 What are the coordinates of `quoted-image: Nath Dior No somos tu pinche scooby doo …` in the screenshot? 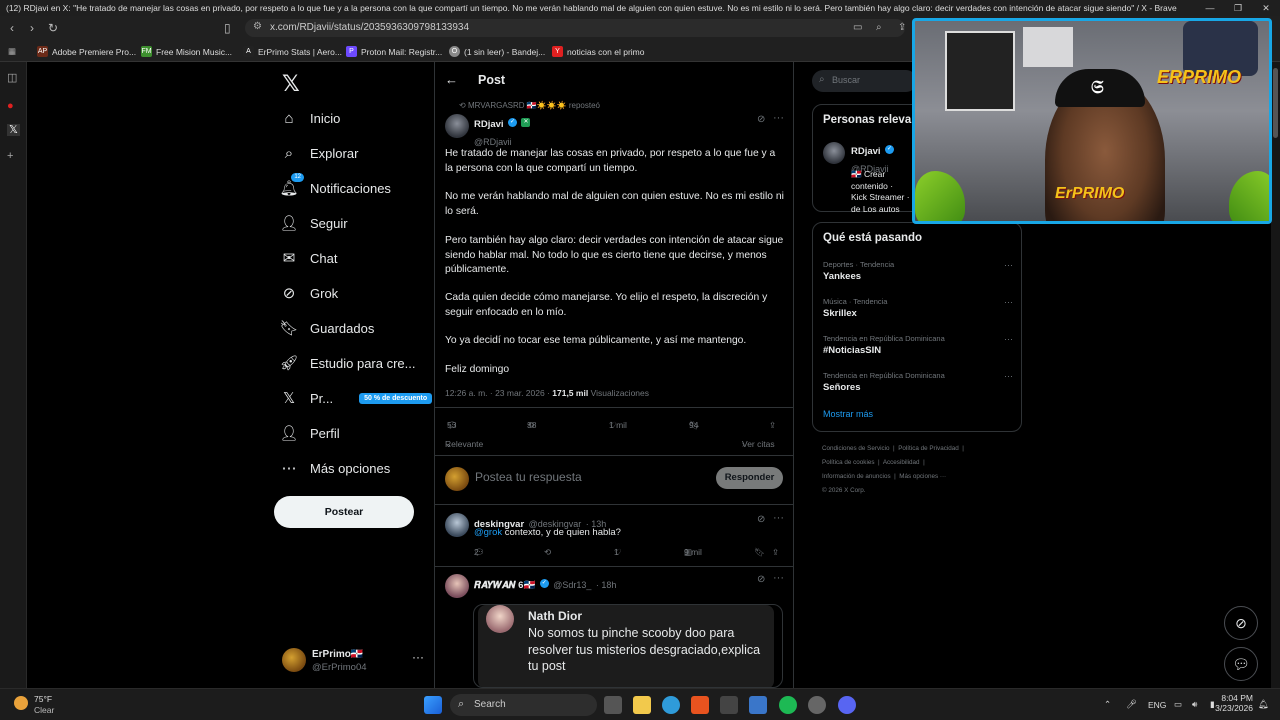 It's located at (628, 646).